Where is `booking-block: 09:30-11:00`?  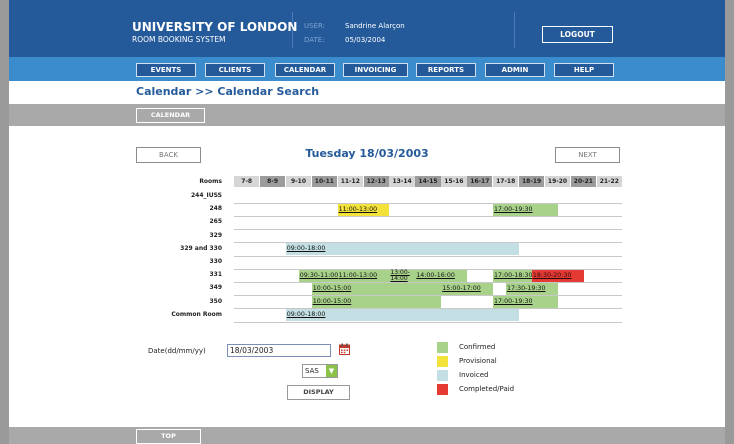 booking-block: 09:30-11:00 is located at coordinates (318, 275).